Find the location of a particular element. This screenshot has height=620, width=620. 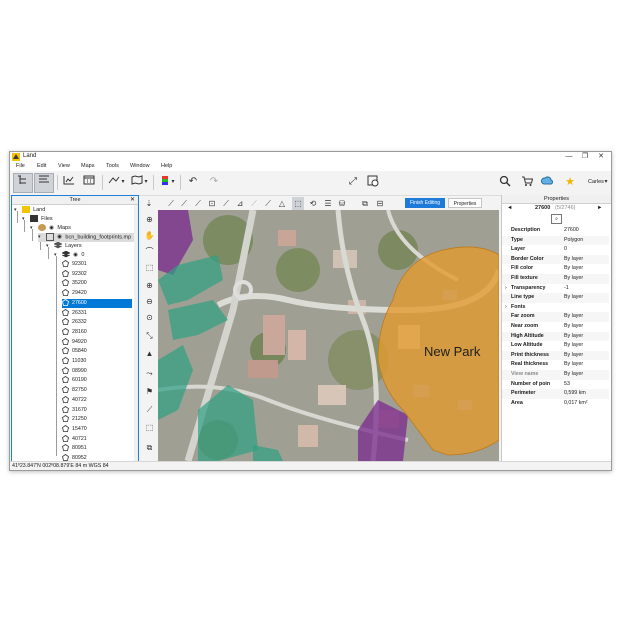

eye-icon: ◉ is located at coordinates (59, 237).